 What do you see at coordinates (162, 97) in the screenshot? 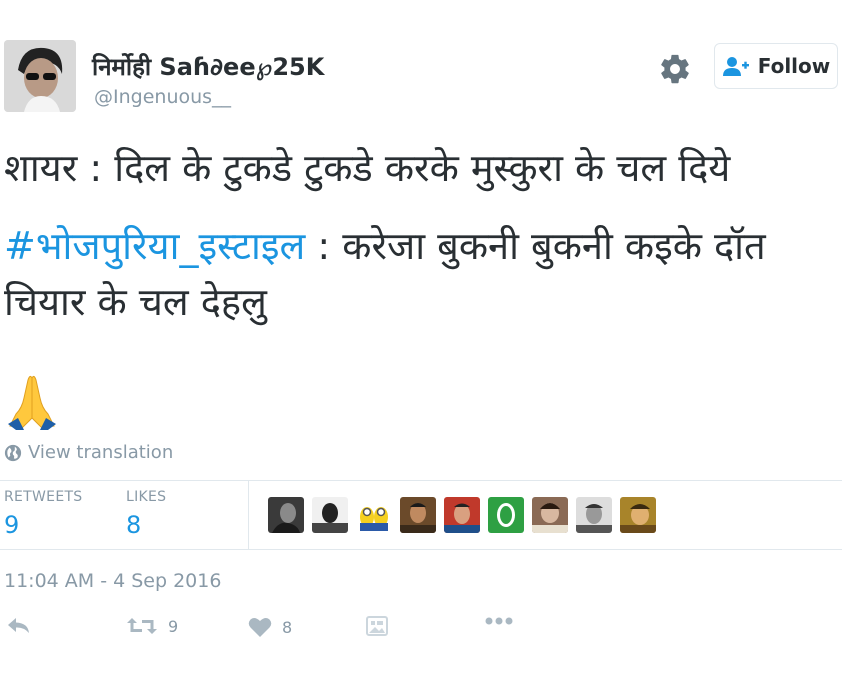
I see `user-handle: @Ingenuous__` at bounding box center [162, 97].